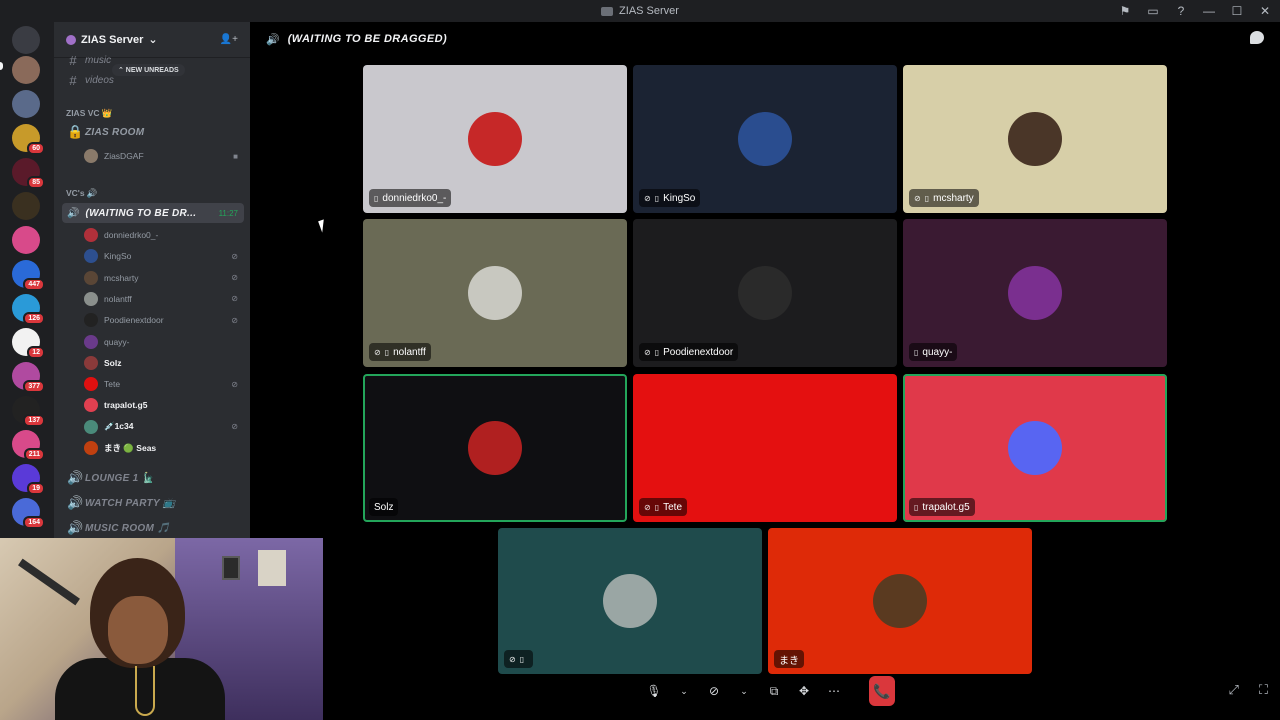 This screenshot has width=1280, height=720. Describe the element at coordinates (1237, 11) in the screenshot. I see `maximize-button: ☐` at that location.